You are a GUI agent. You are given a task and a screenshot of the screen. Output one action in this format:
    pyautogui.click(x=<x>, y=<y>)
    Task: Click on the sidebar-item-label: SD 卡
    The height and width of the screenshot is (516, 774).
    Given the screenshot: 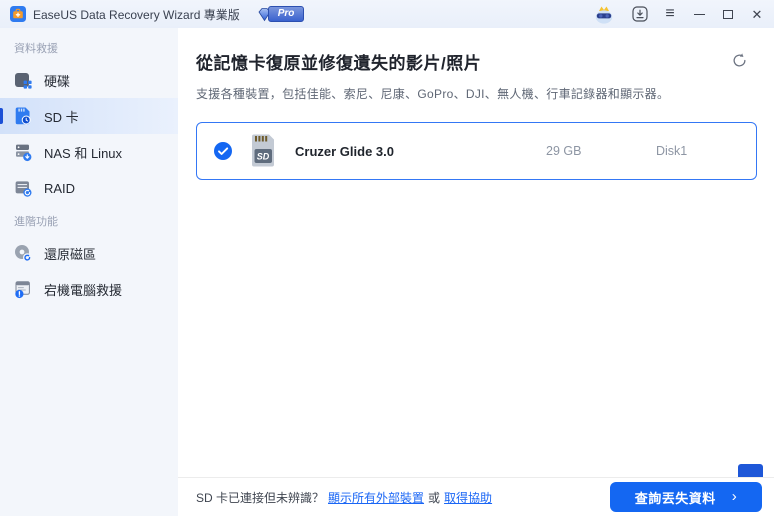 What is the action you would take?
    pyautogui.click(x=61, y=117)
    